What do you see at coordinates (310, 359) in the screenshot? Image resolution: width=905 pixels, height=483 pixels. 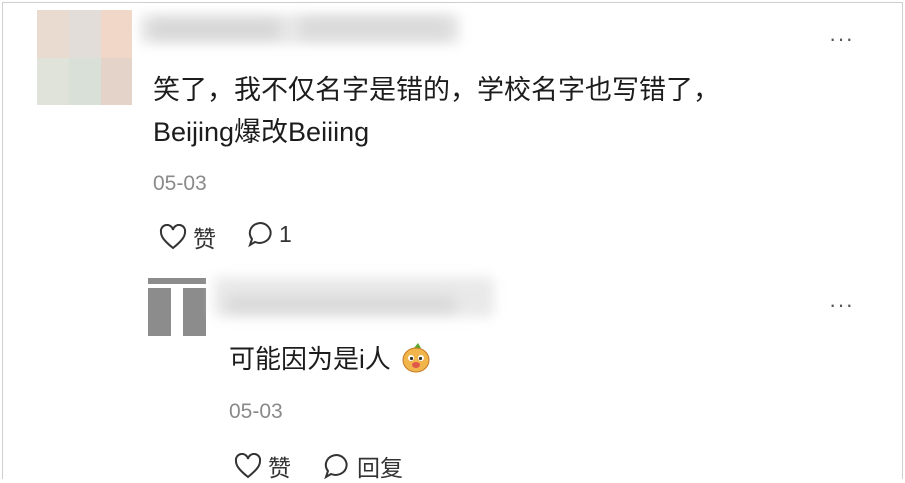 I see `reply-text: 可能因为是i人` at bounding box center [310, 359].